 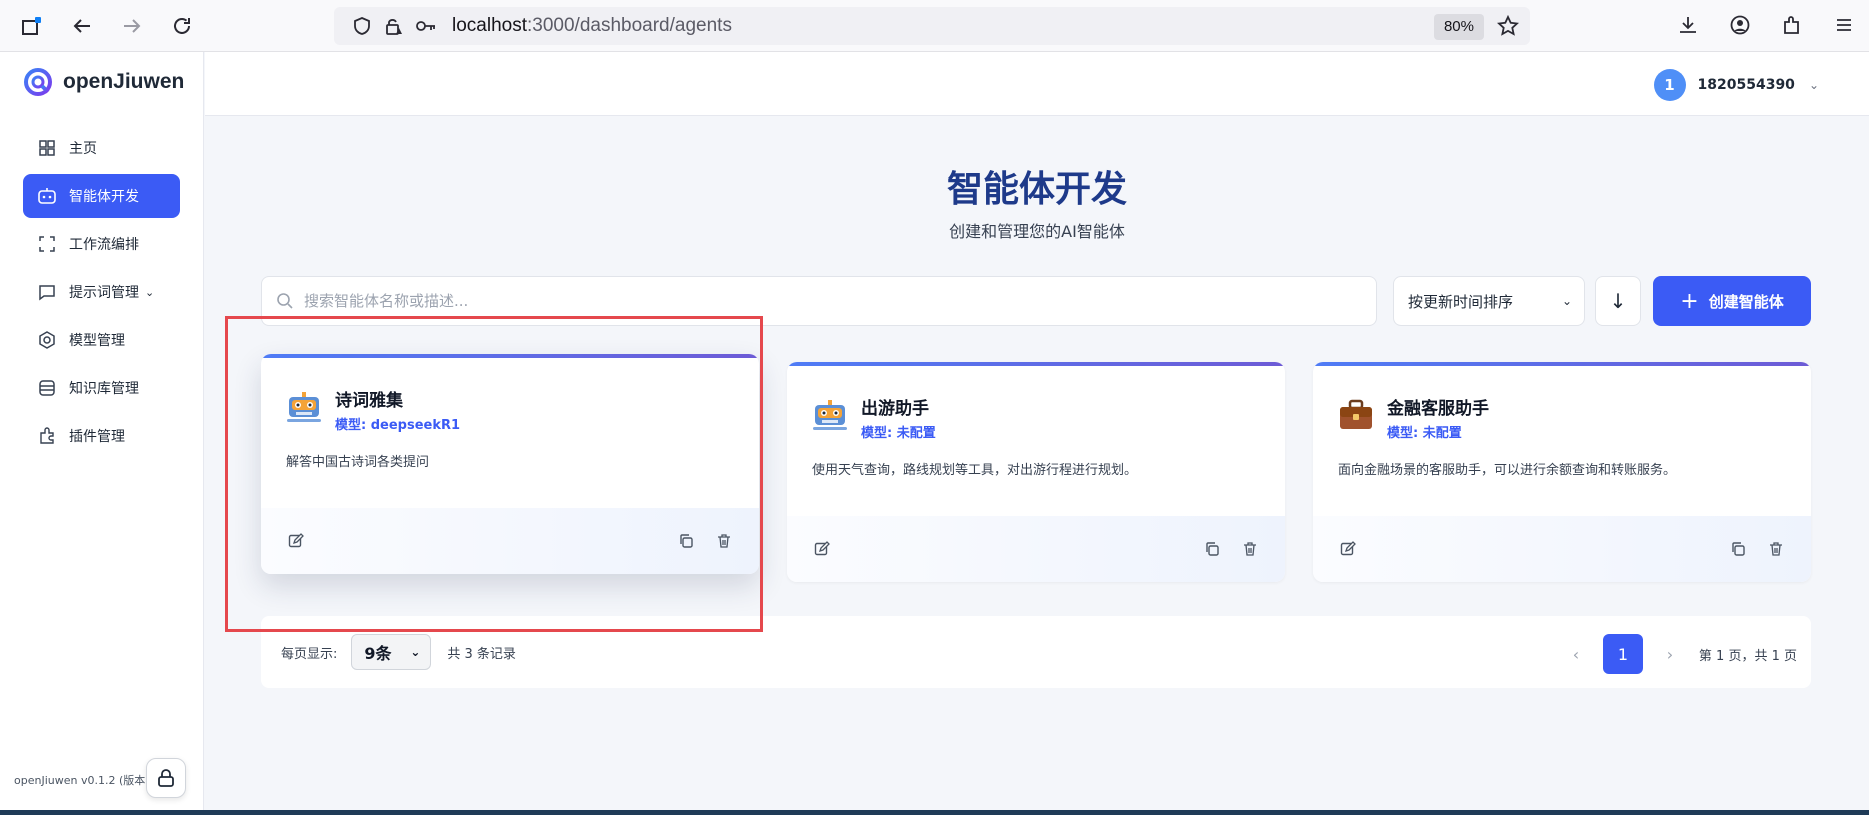 I want to click on workflow-icon, so click(x=47, y=244).